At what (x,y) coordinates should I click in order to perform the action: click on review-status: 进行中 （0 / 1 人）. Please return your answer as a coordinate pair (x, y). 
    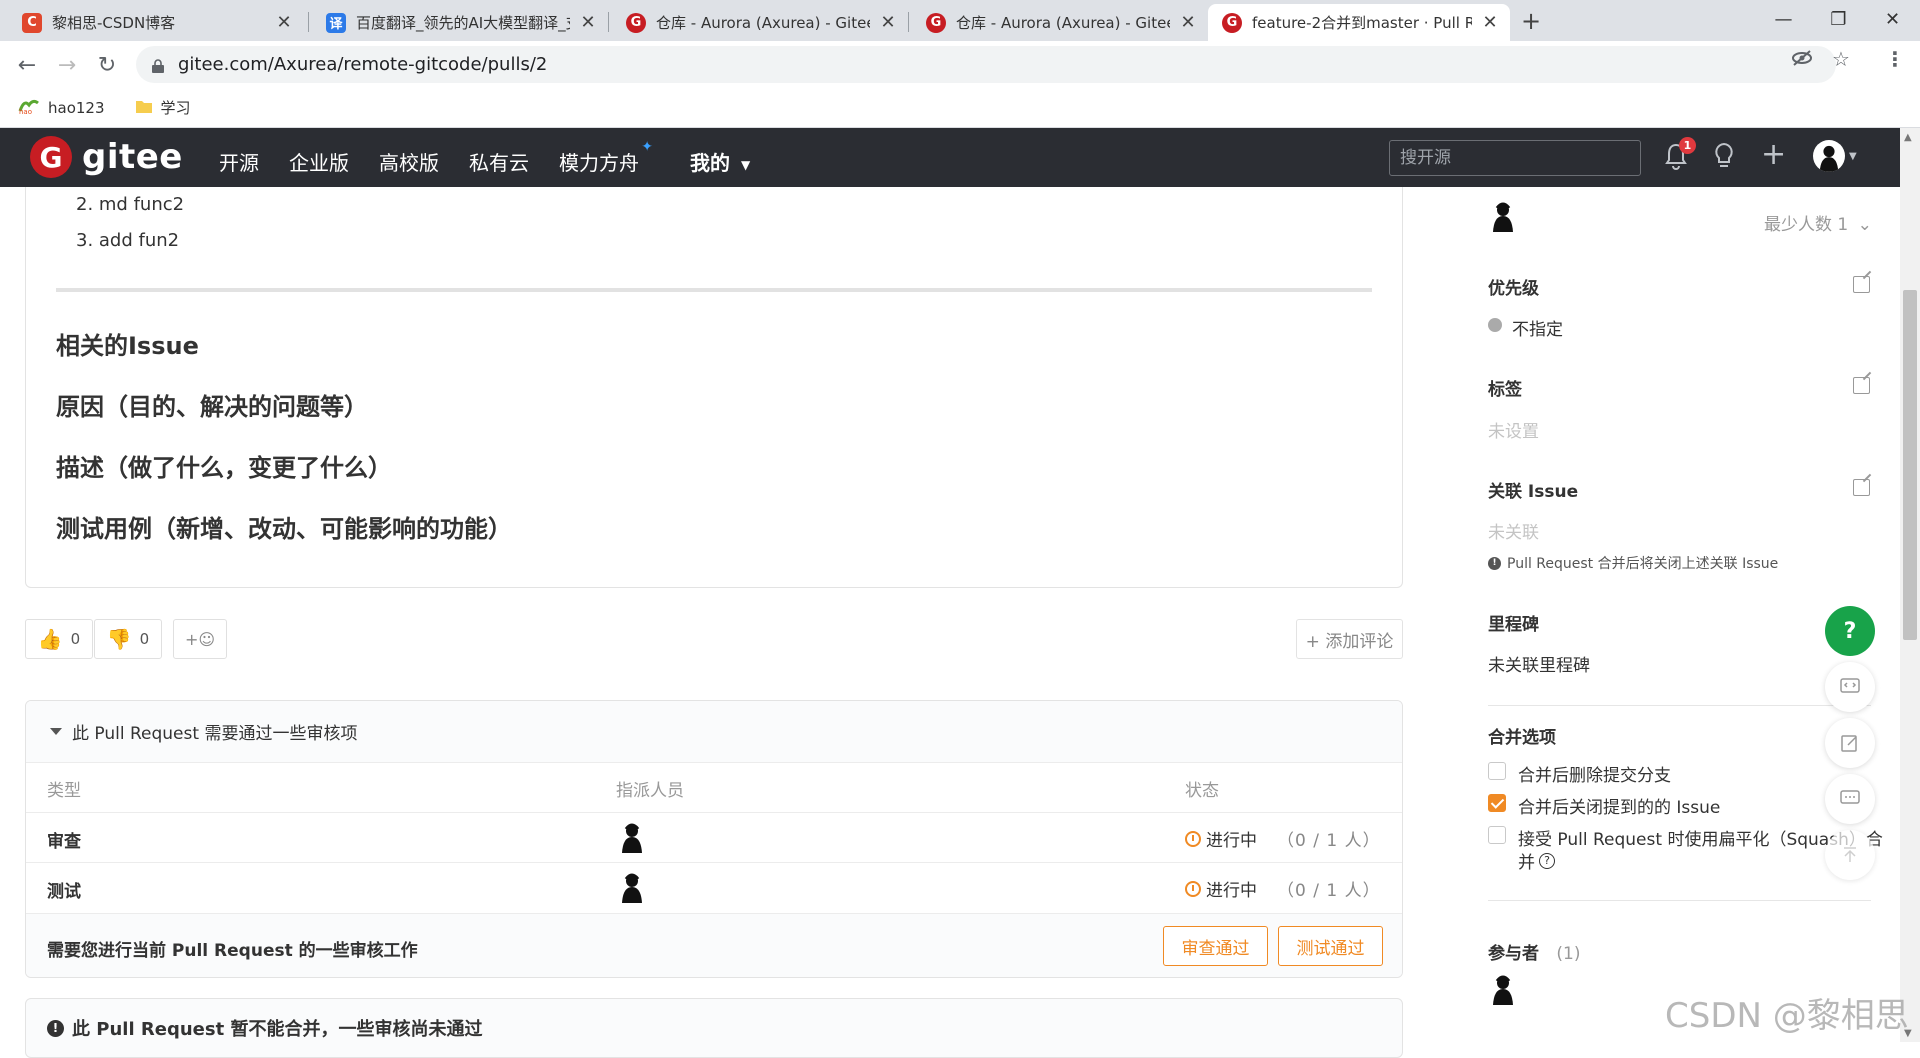
    Looking at the image, I should click on (1283, 838).